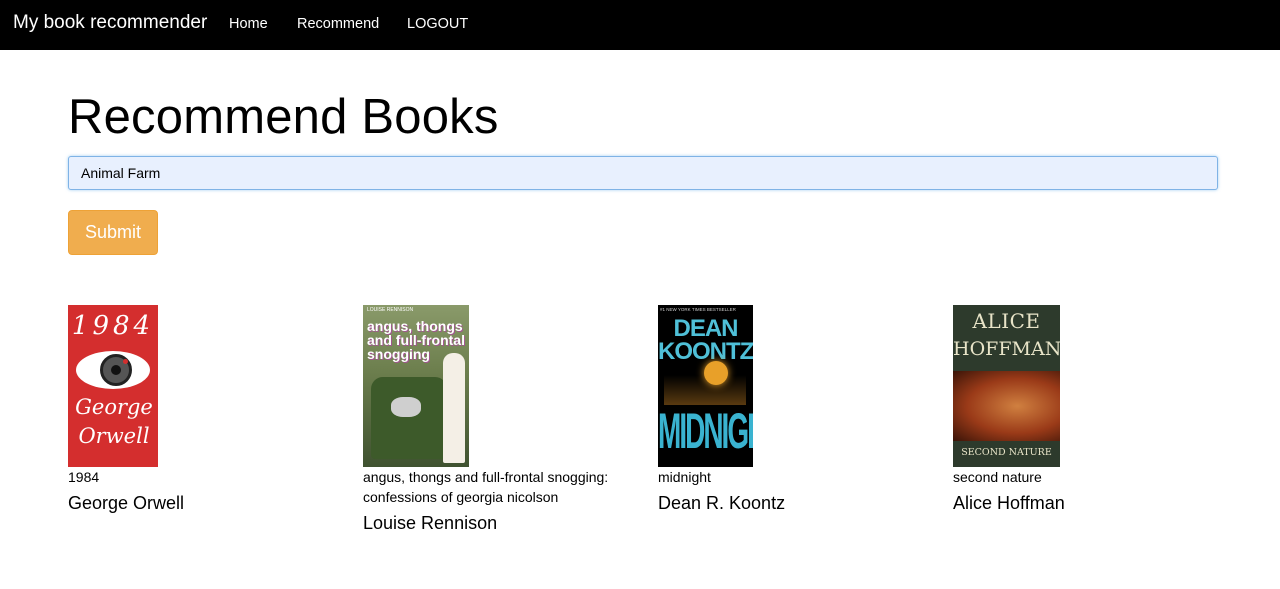  Describe the element at coordinates (113, 232) in the screenshot. I see `submit-button: Submit` at that location.